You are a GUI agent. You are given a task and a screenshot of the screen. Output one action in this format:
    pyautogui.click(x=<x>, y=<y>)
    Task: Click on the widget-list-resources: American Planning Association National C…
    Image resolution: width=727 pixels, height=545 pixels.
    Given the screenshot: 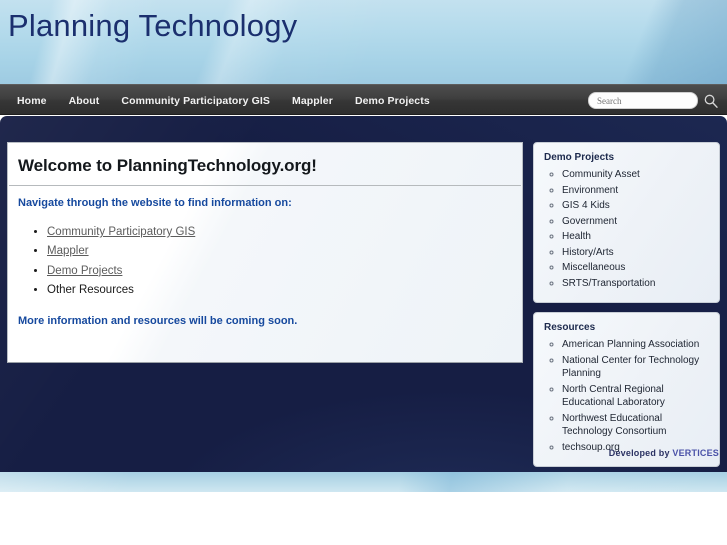 What is the action you would take?
    pyautogui.click(x=626, y=396)
    